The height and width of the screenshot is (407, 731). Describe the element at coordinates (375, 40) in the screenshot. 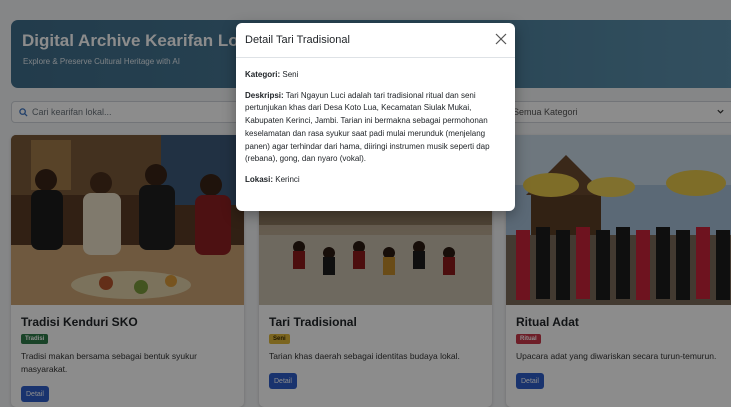

I see `modal-header: Detail Tari Tradisional` at that location.